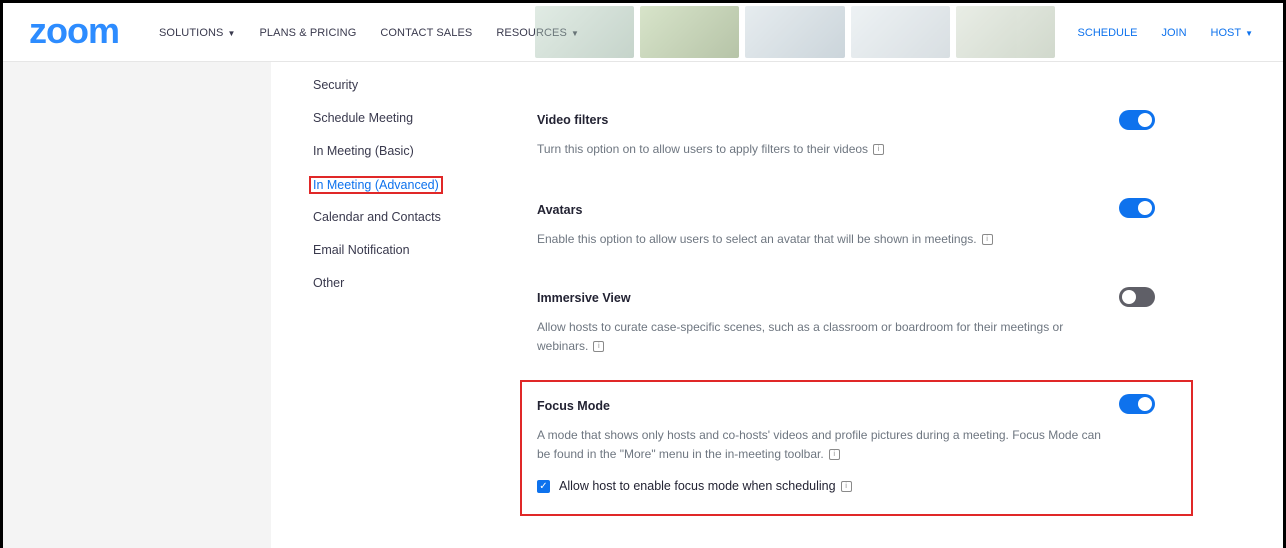 This screenshot has width=1286, height=548. I want to click on nav-contact-sales: CONTACT SALES, so click(426, 33).